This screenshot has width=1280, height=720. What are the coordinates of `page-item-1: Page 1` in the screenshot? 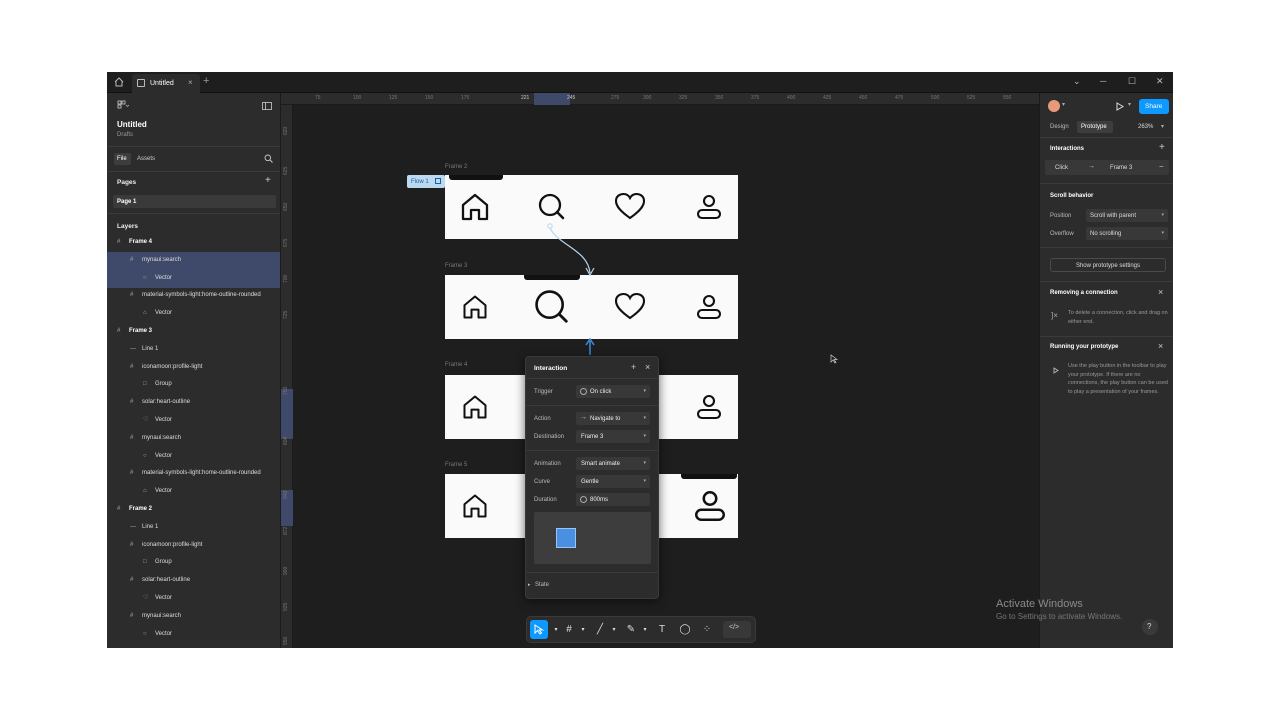 It's located at (194, 201).